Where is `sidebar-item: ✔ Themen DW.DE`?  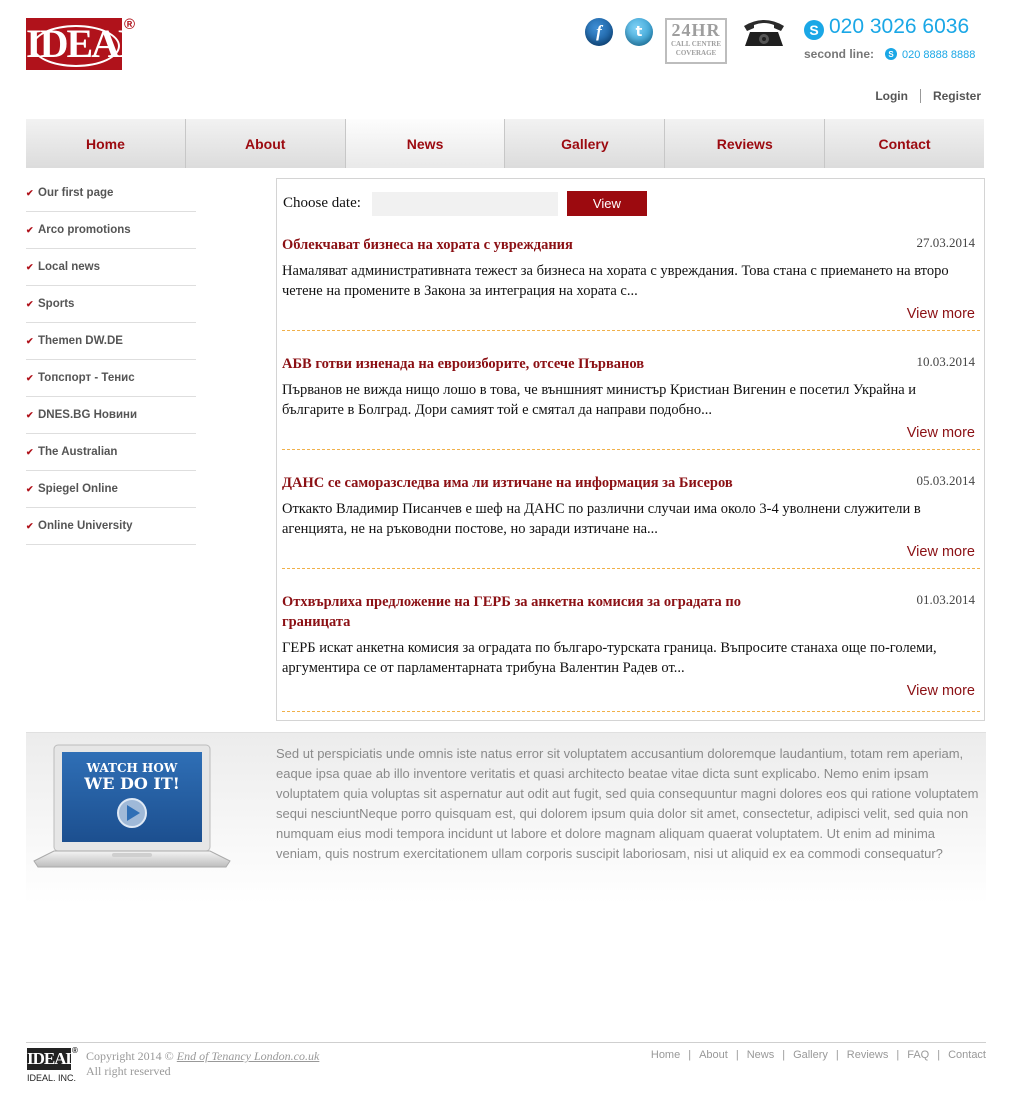
sidebar-item: ✔ Themen DW.DE is located at coordinates (111, 341).